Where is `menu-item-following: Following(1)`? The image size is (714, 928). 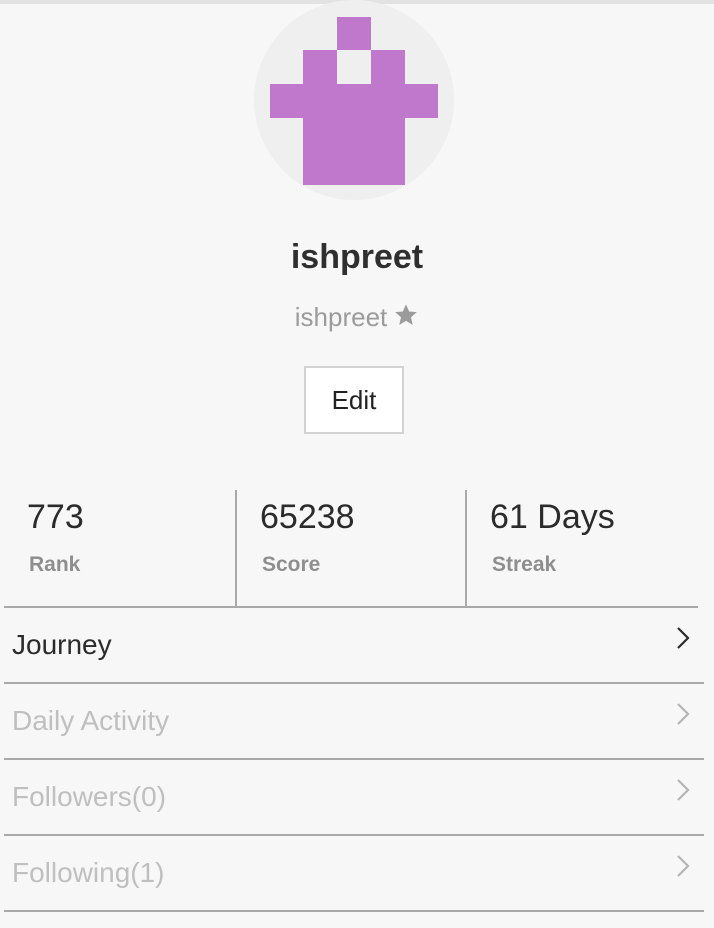
menu-item-following: Following(1) is located at coordinates (354, 874).